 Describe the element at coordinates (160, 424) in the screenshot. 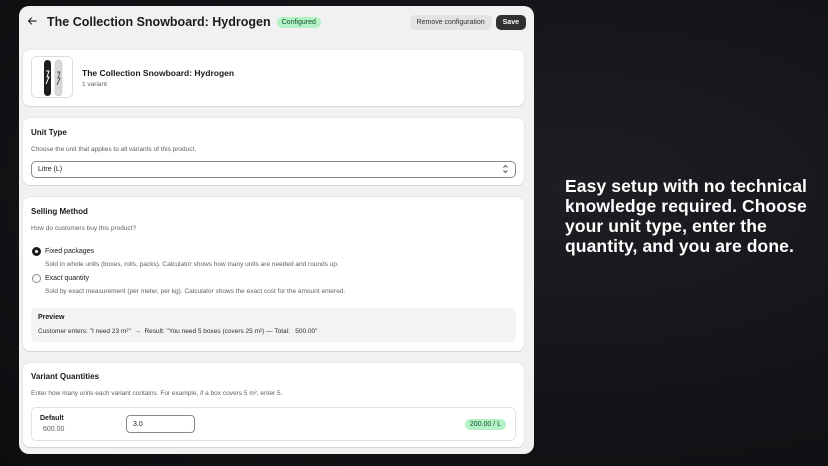

I see `variant-quantity-input` at that location.